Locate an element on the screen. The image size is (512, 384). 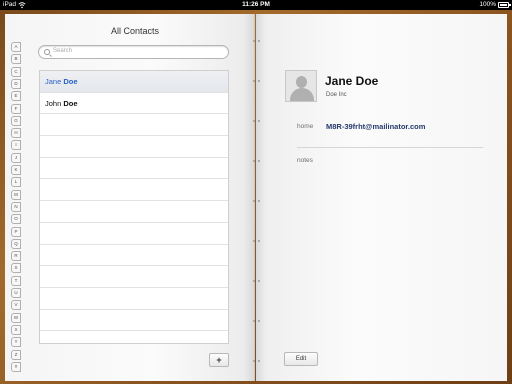
first-name: John is located at coordinates (53, 103).